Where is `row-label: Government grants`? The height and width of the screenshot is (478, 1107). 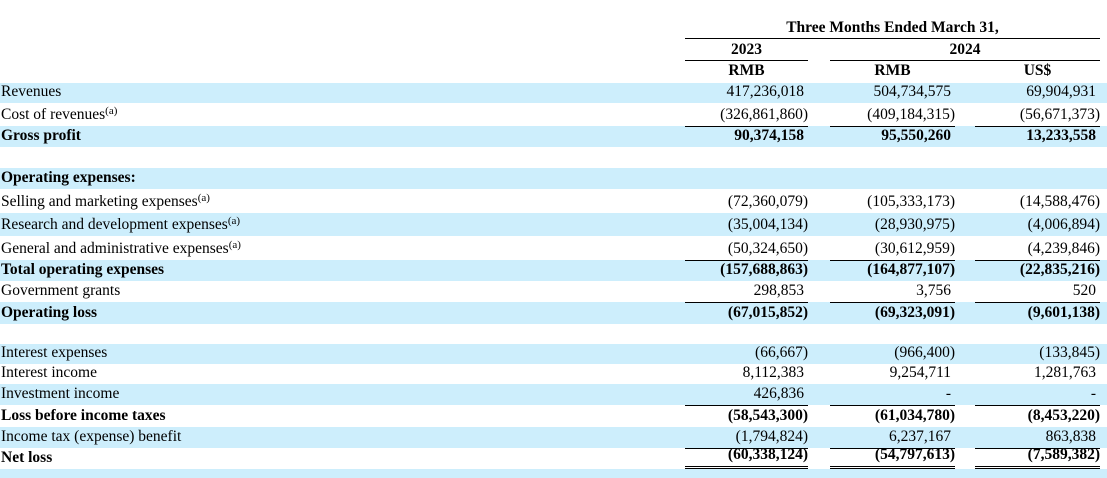
row-label: Government grants is located at coordinates (60, 291).